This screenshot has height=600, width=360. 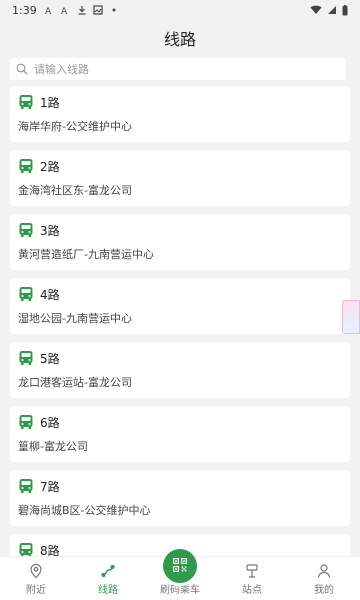 I want to click on route-destination: 黄河营造纸厂-九南营运中心, so click(x=86, y=254).